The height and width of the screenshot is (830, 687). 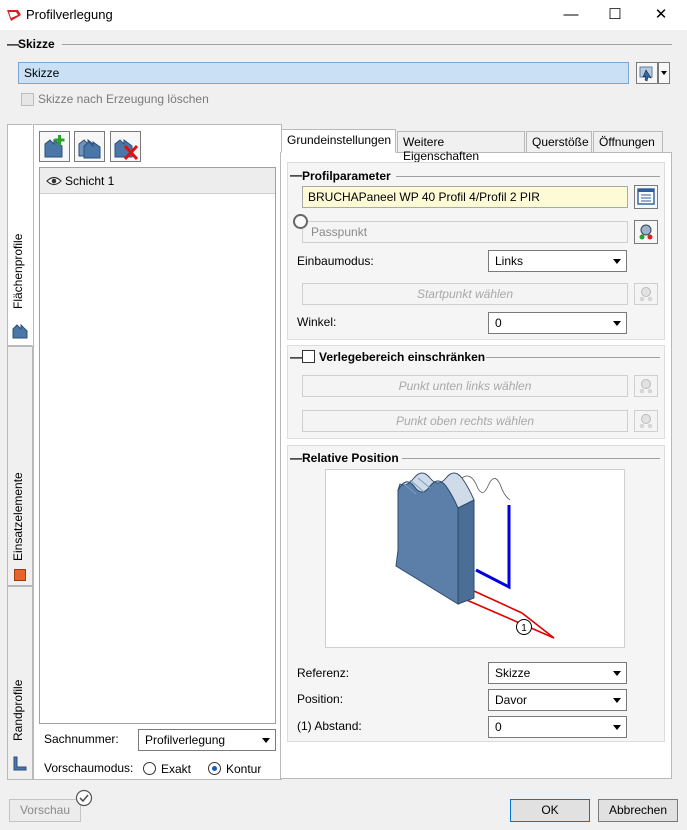 I want to click on pick-oben-rechts-button, so click(x=646, y=421).